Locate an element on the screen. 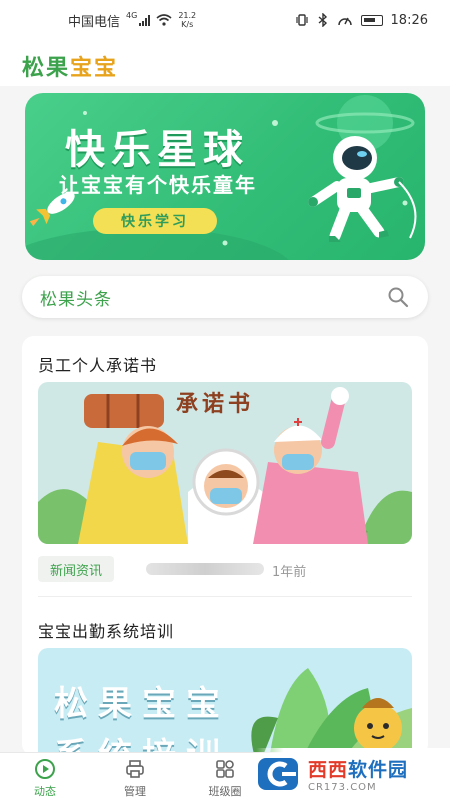  printer-icon is located at coordinates (135, 769).